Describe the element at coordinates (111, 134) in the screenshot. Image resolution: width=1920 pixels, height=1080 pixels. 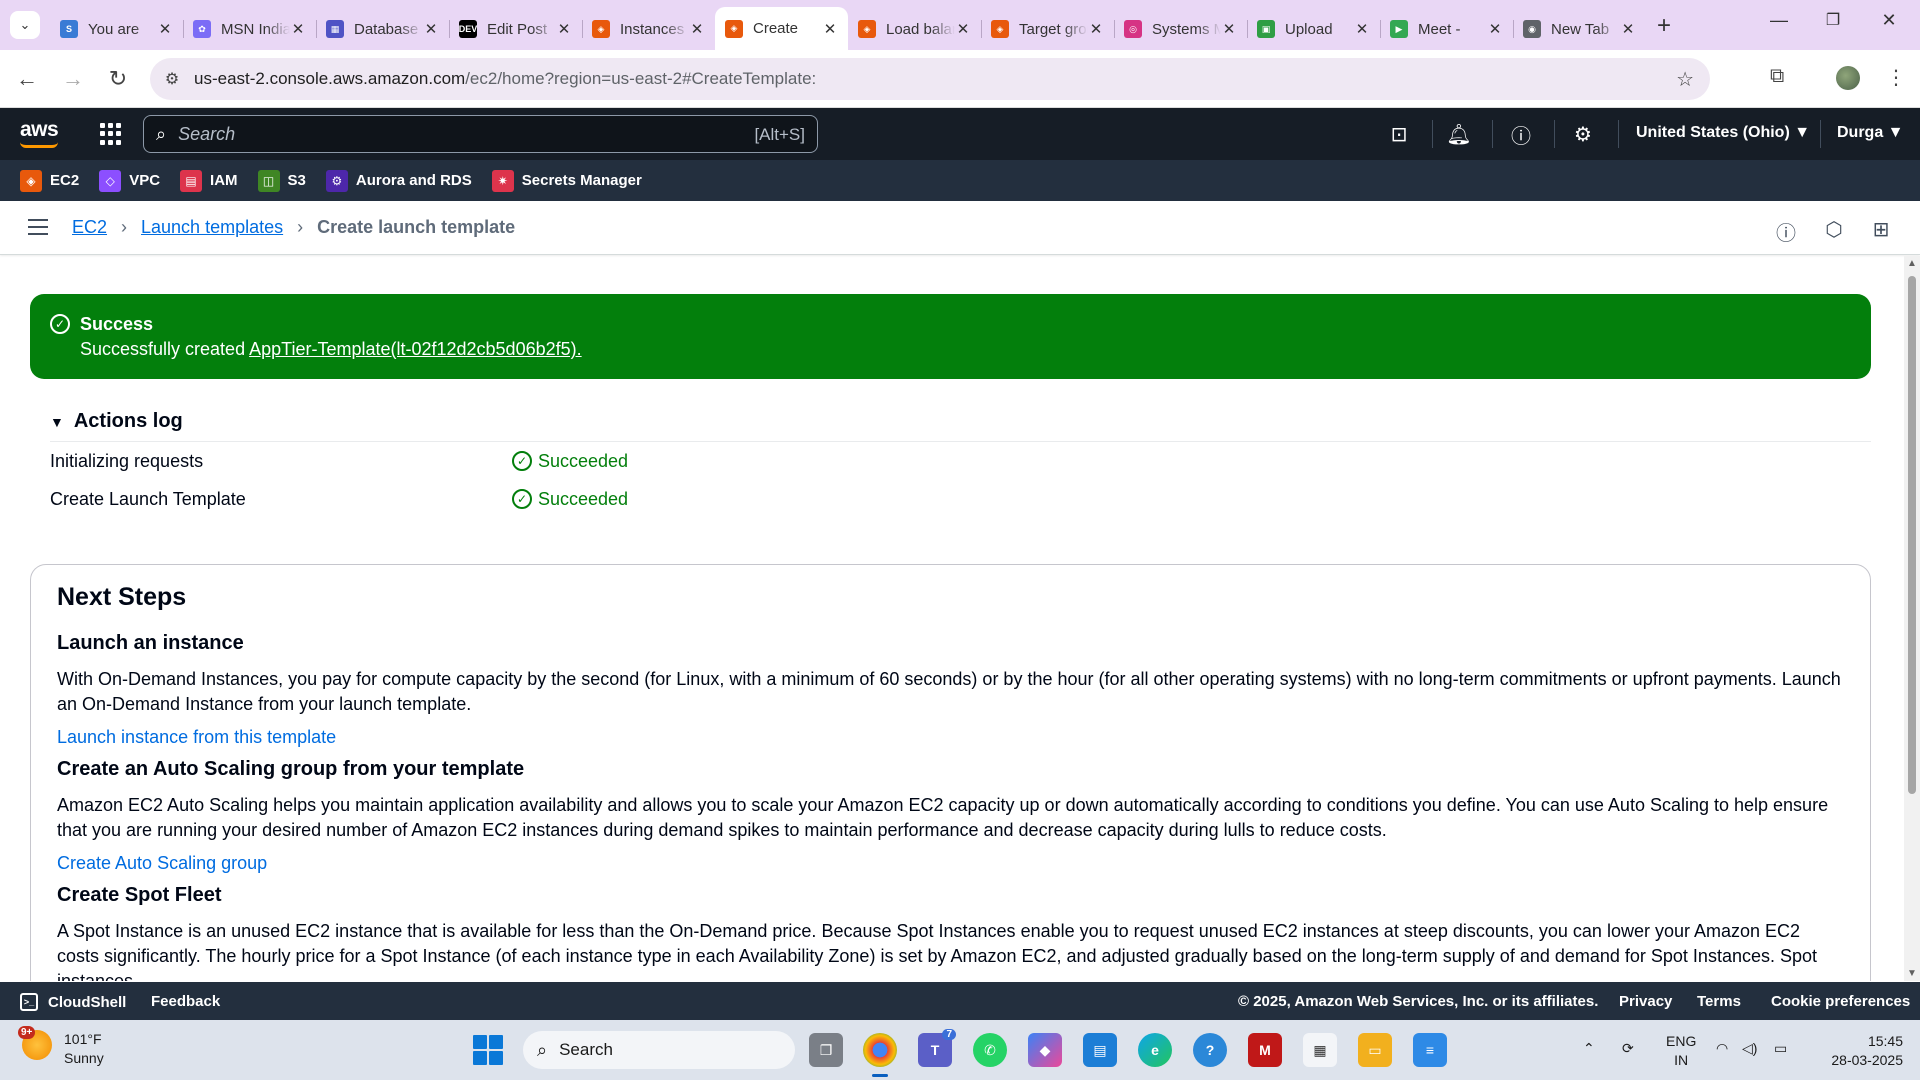
I see `services-grid-icon` at that location.